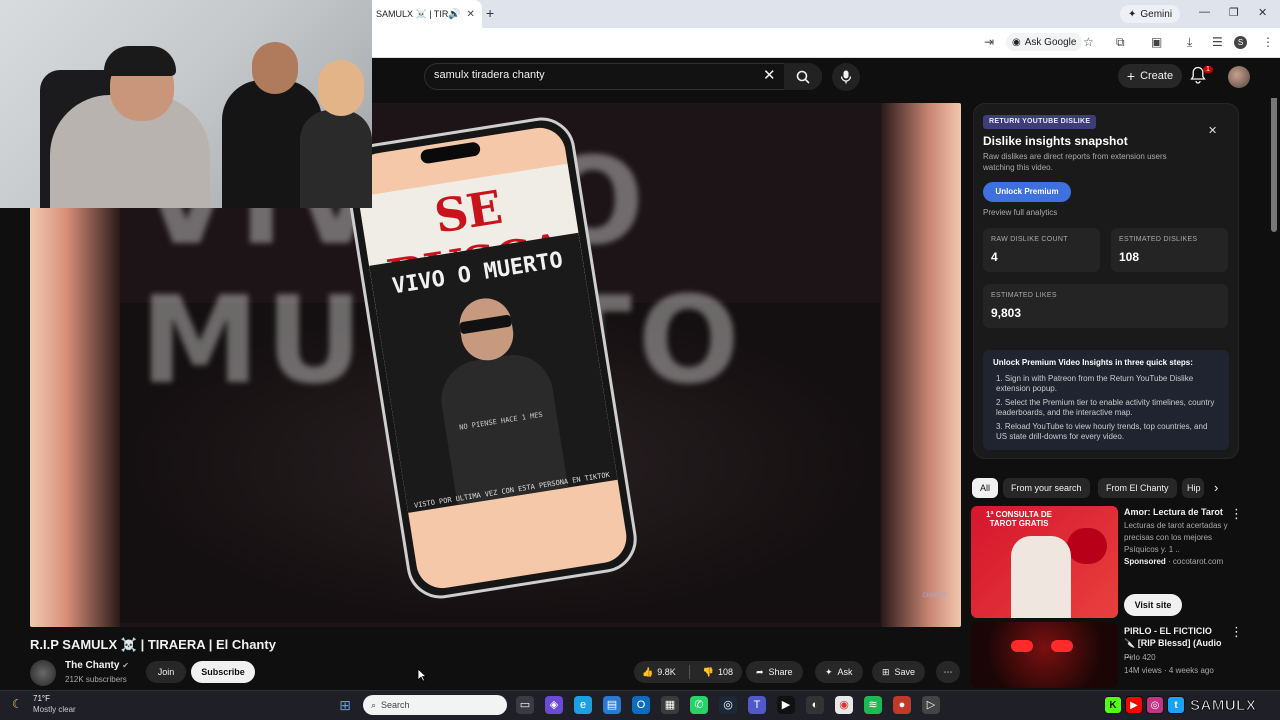  Describe the element at coordinates (725, 672) in the screenshot. I see `dislike-count: 108` at that location.